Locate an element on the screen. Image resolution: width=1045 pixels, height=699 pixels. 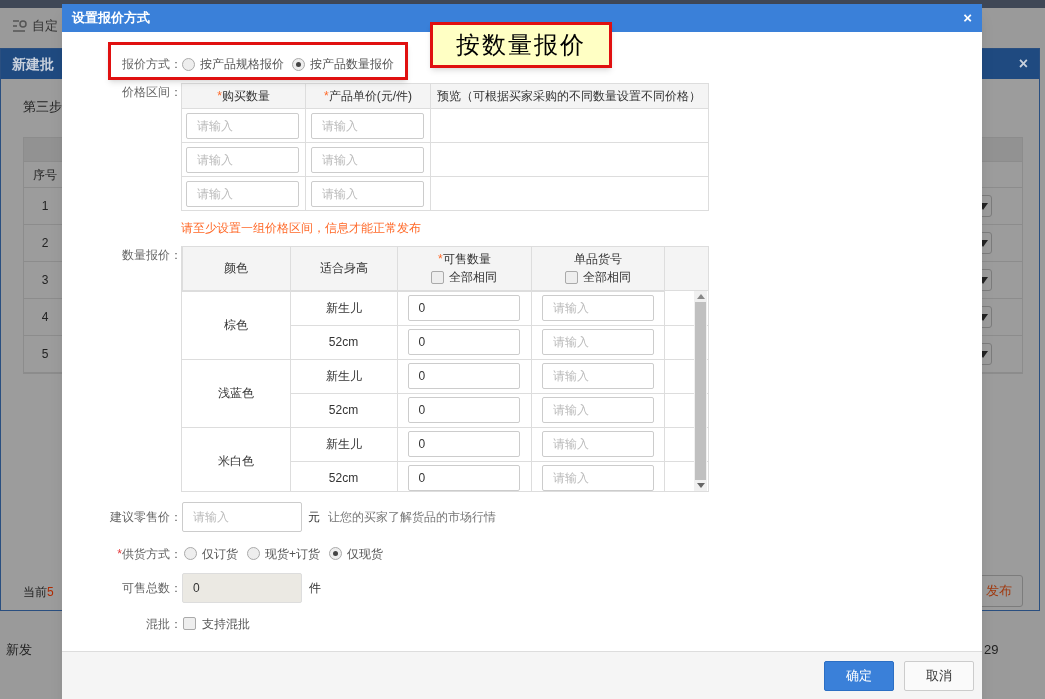
search-list-icon is located at coordinates (20, 25).